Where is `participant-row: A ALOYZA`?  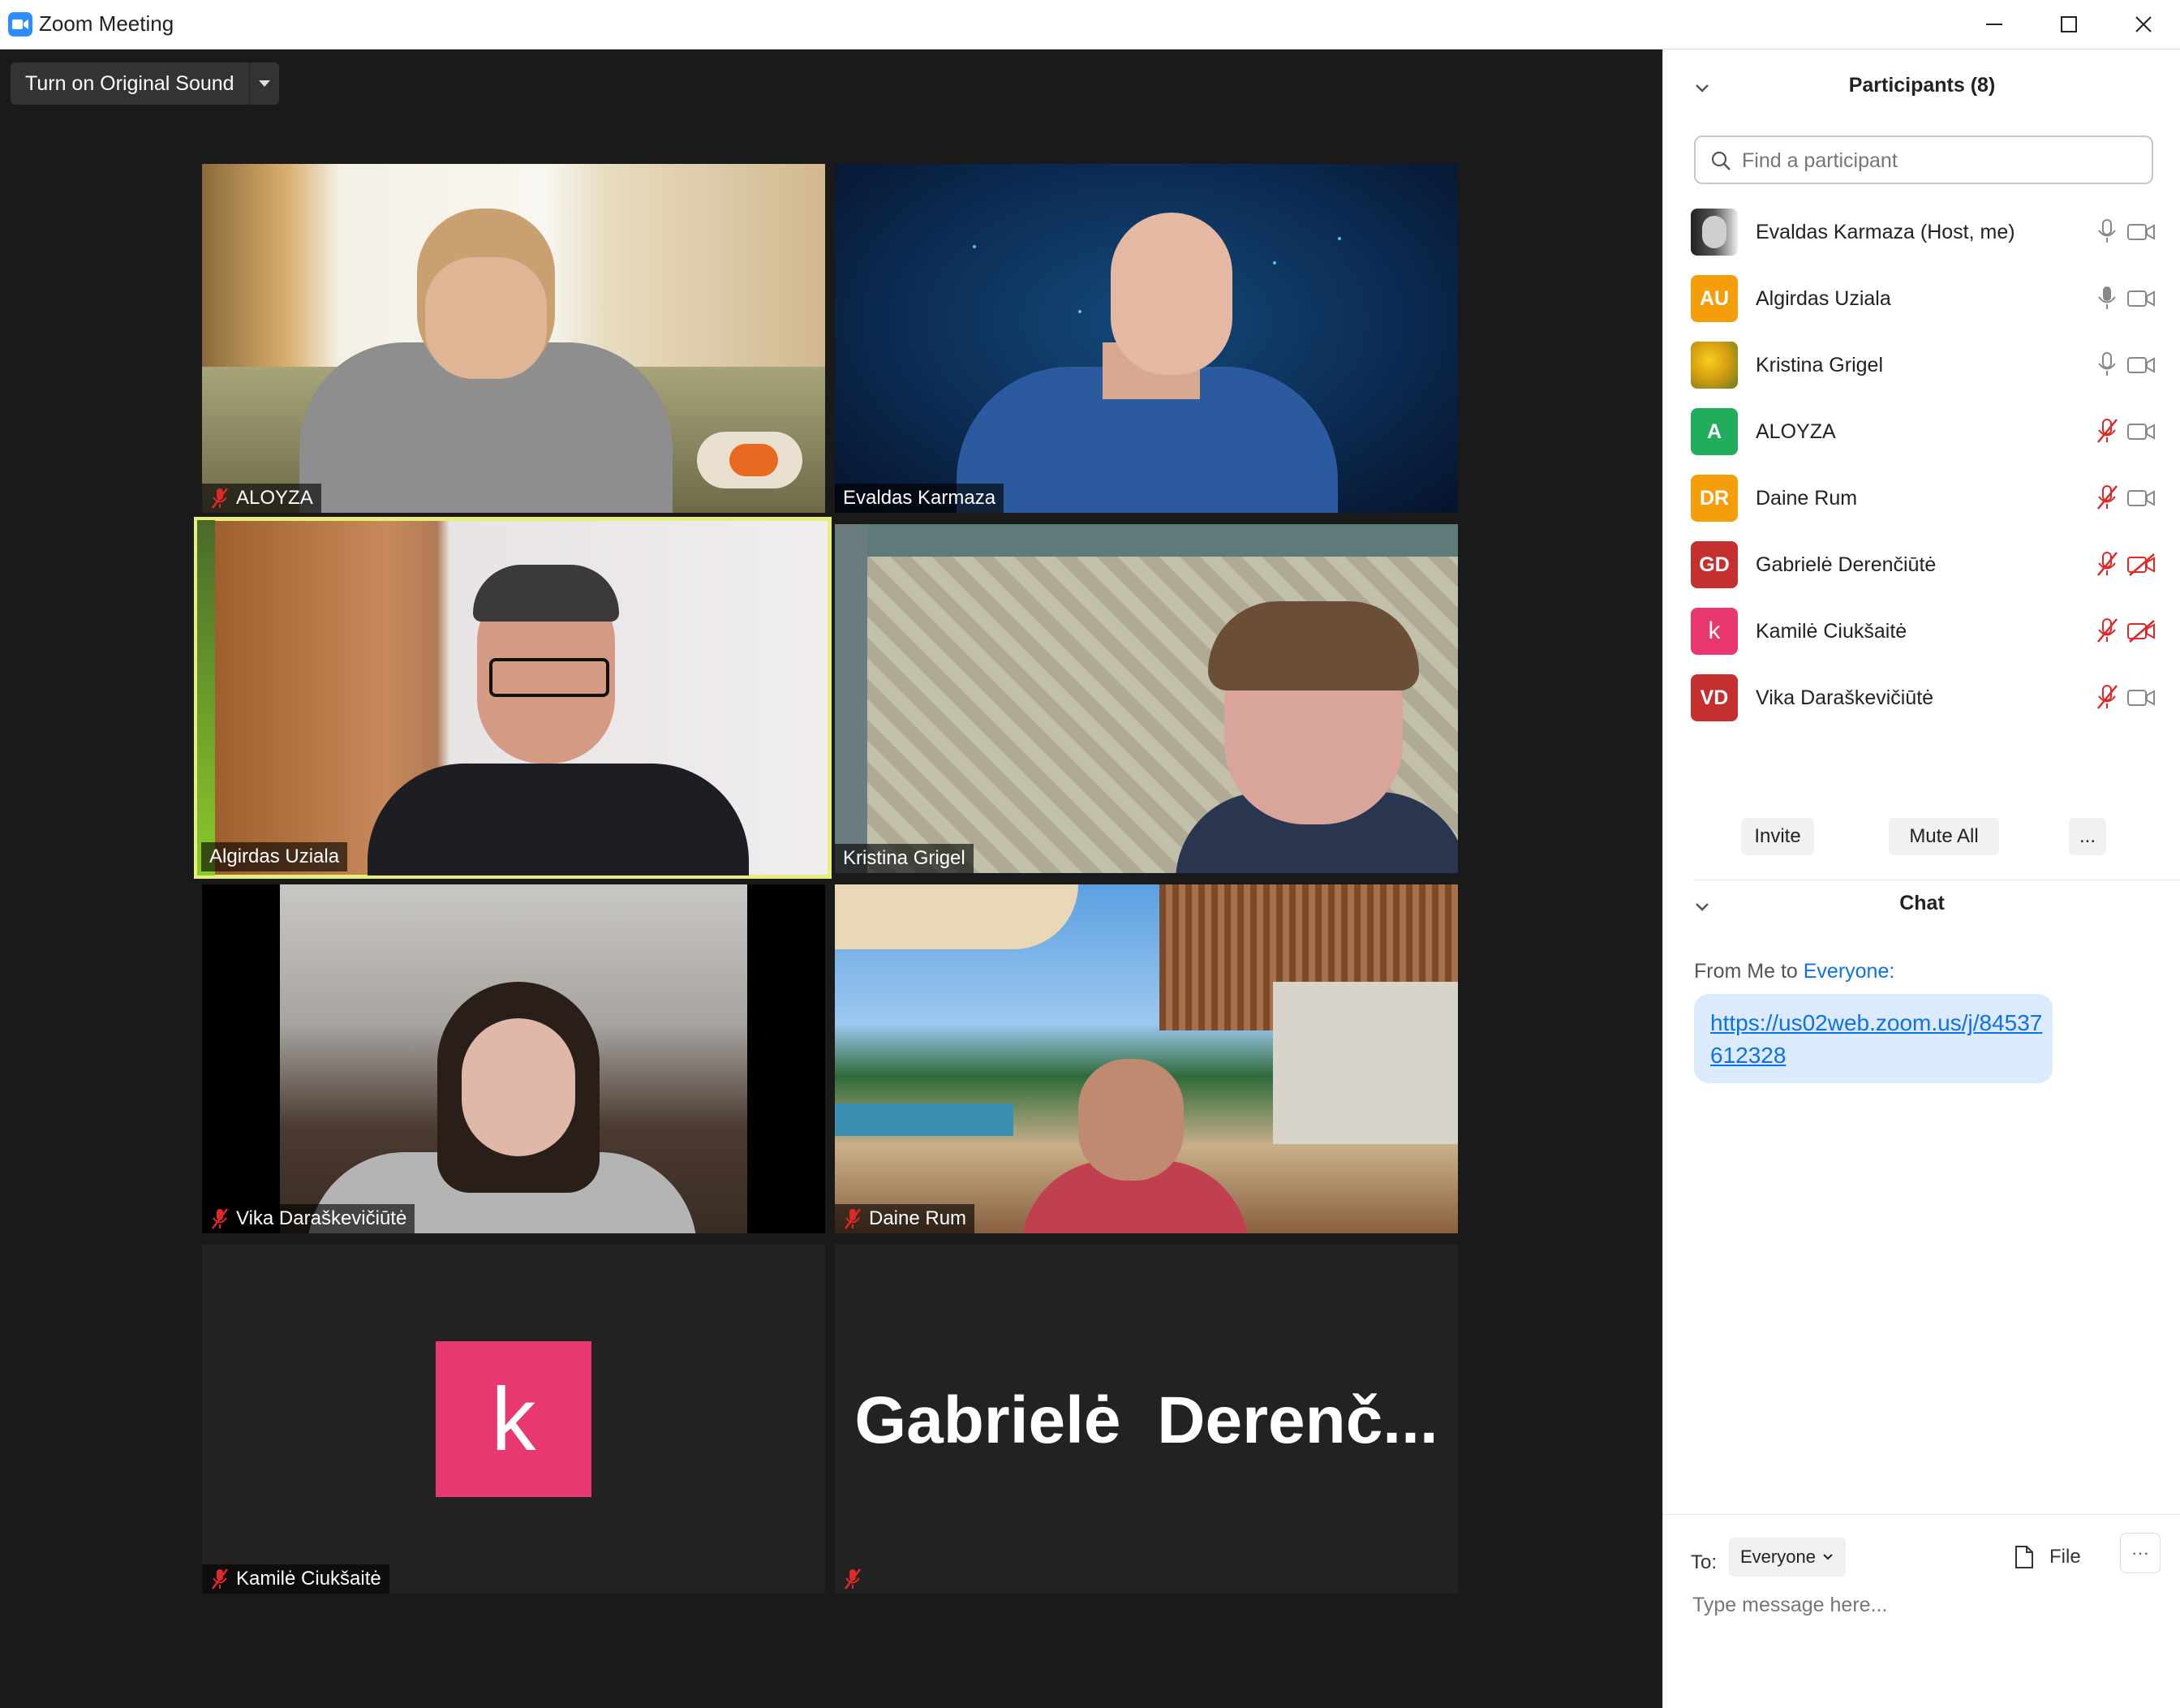
participant-row: A ALOYZA is located at coordinates (1922, 424).